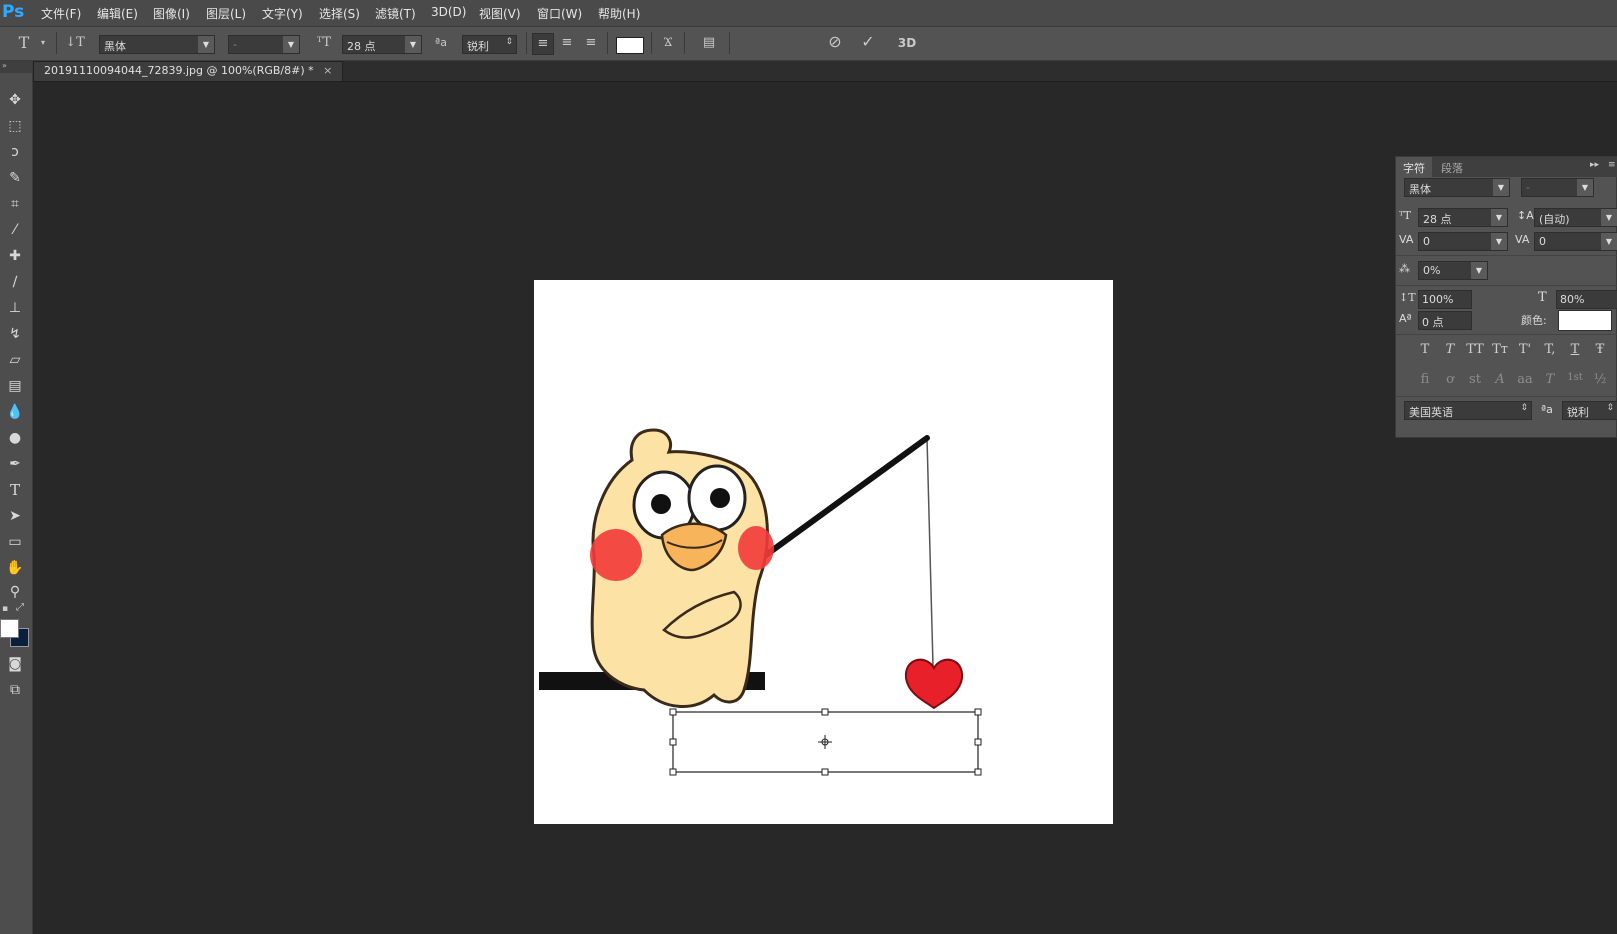 The width and height of the screenshot is (1617, 934). Describe the element at coordinates (264, 44) in the screenshot. I see `font-style-select: - ▼` at that location.